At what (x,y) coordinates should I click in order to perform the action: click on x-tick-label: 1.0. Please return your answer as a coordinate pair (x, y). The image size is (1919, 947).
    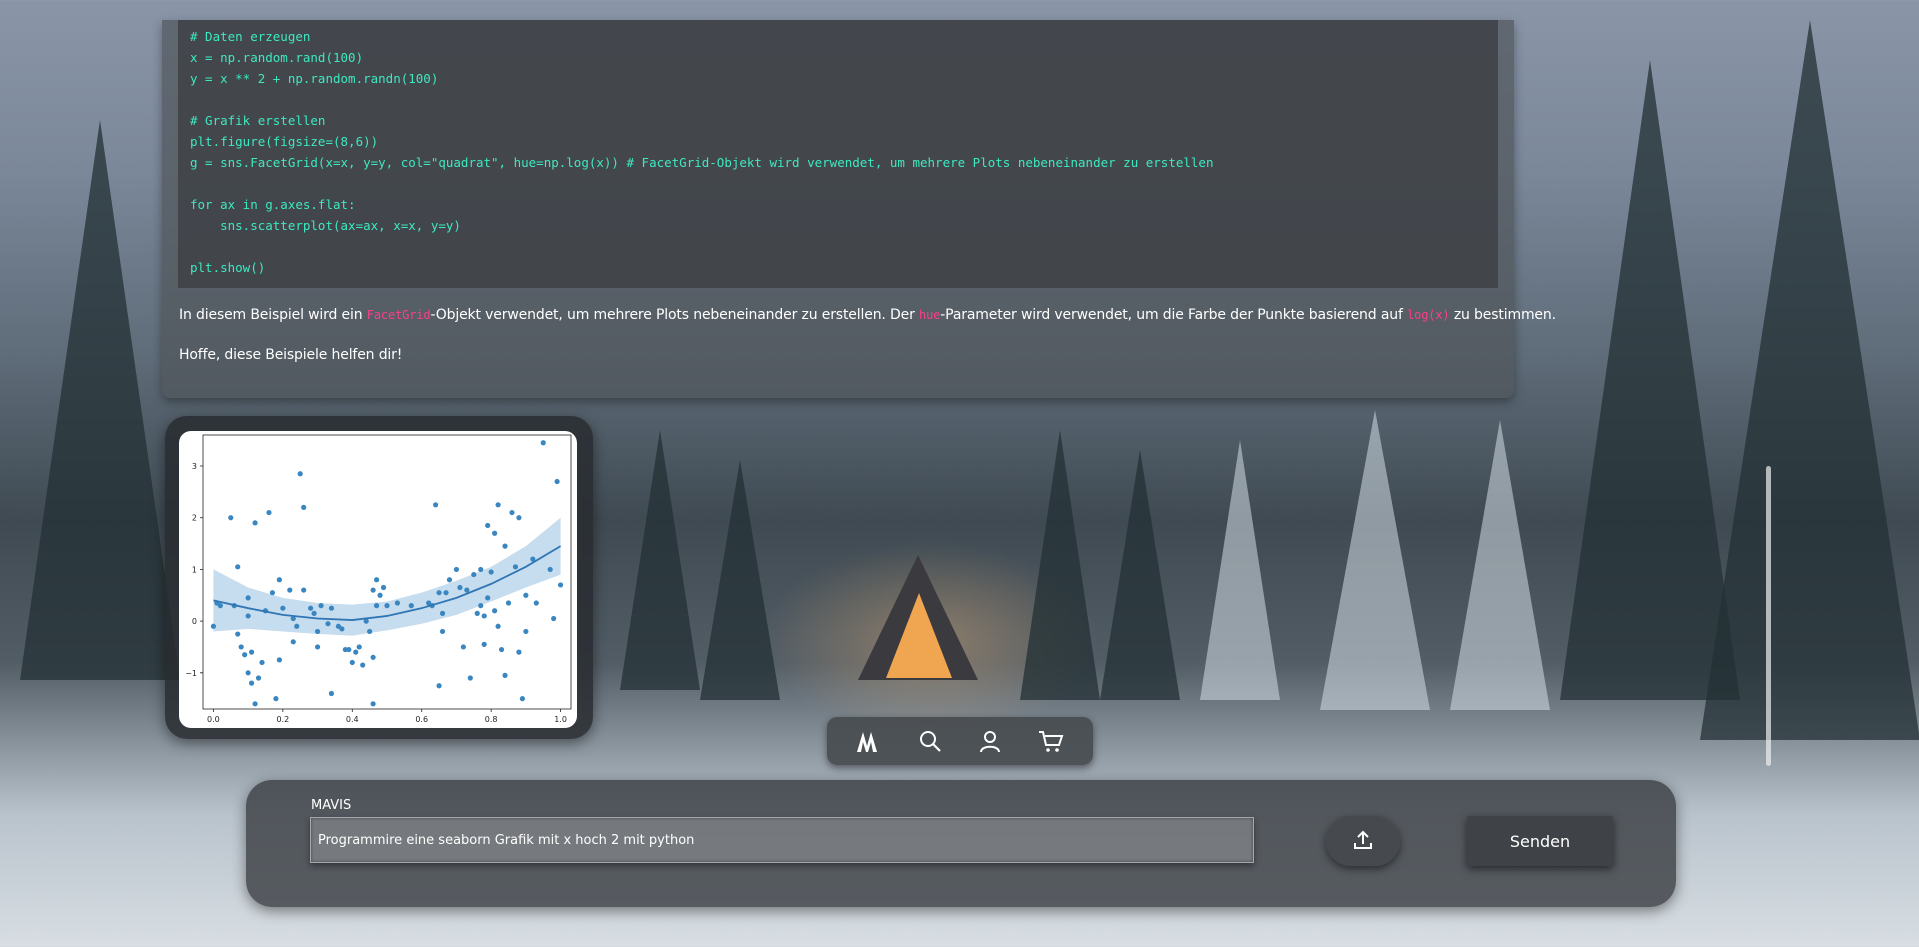
    Looking at the image, I should click on (560, 719).